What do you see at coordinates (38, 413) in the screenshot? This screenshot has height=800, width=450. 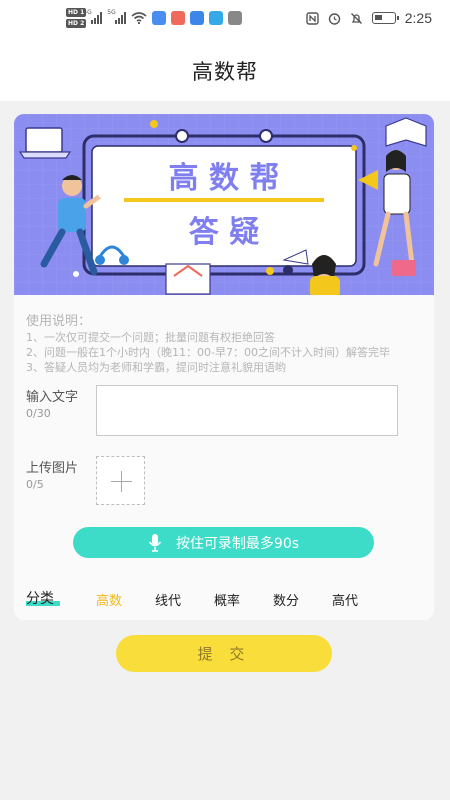 I see `text-input-counter: 0/30` at bounding box center [38, 413].